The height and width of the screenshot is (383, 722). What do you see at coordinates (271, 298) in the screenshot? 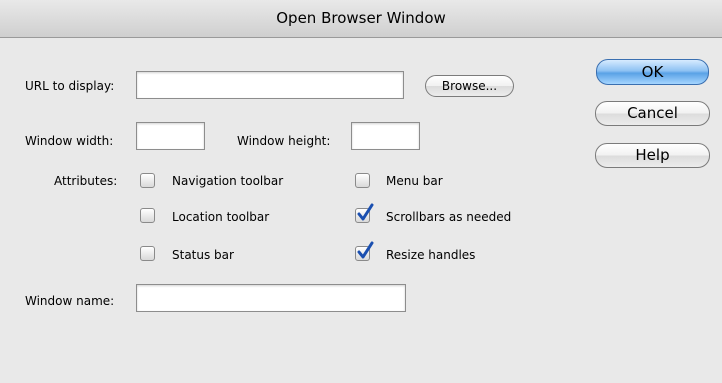
I see `window-name-input` at bounding box center [271, 298].